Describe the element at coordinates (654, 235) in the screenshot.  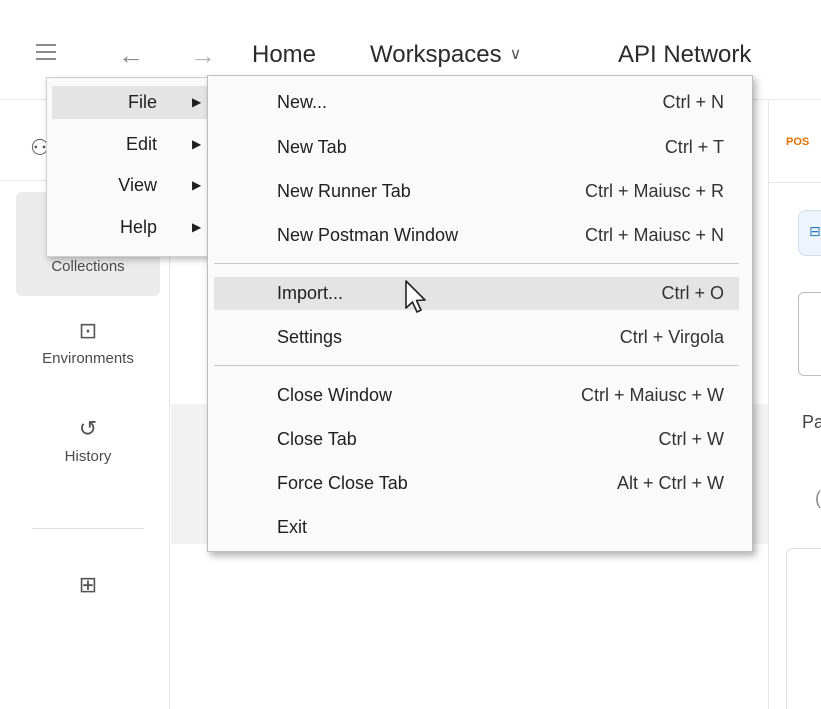
I see `menu-item-shortcut: Ctrl + Maiusc + N` at that location.